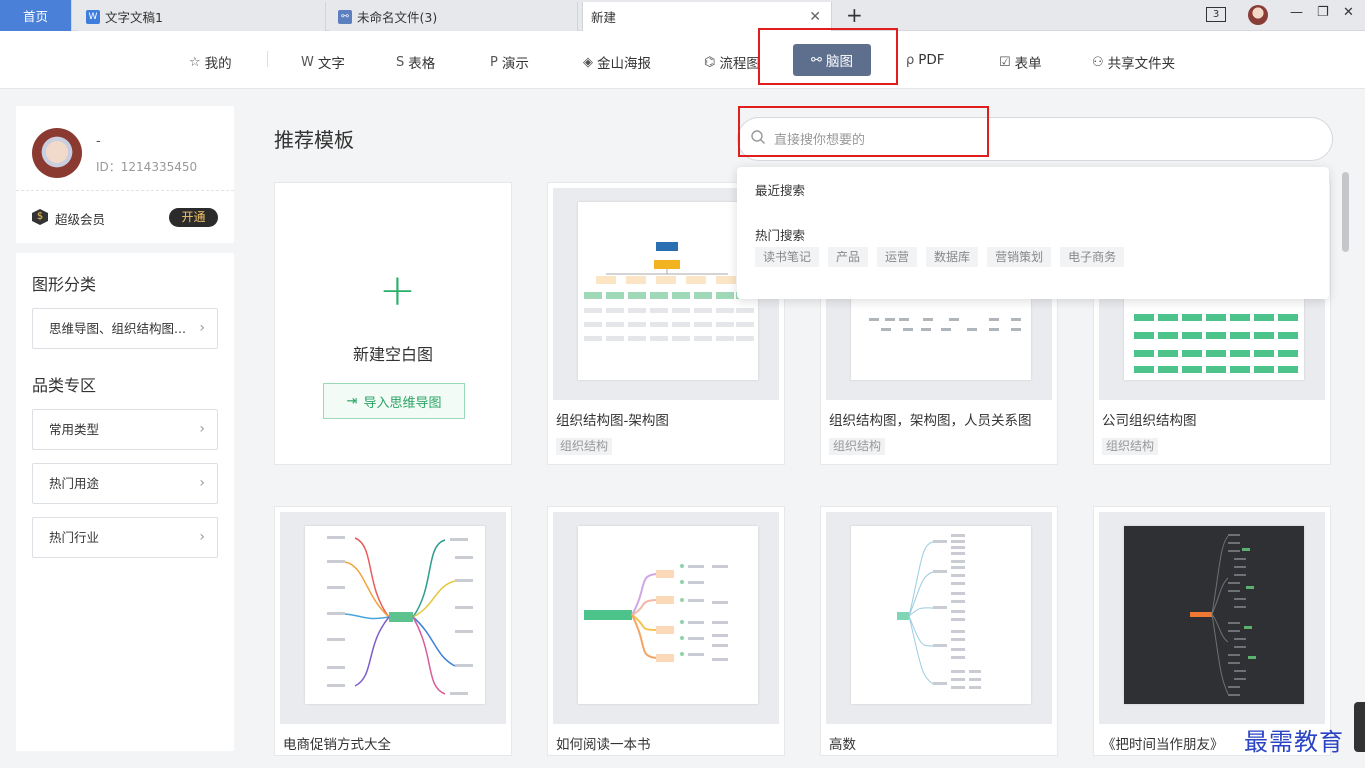 The height and width of the screenshot is (768, 1365). I want to click on highlight-box-search, so click(863, 131).